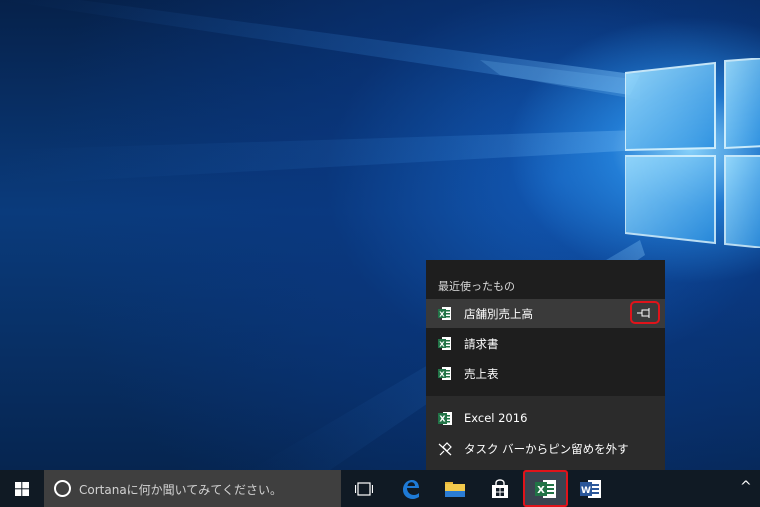 The width and height of the screenshot is (760, 507). I want to click on pin-to-list-button, so click(645, 312).